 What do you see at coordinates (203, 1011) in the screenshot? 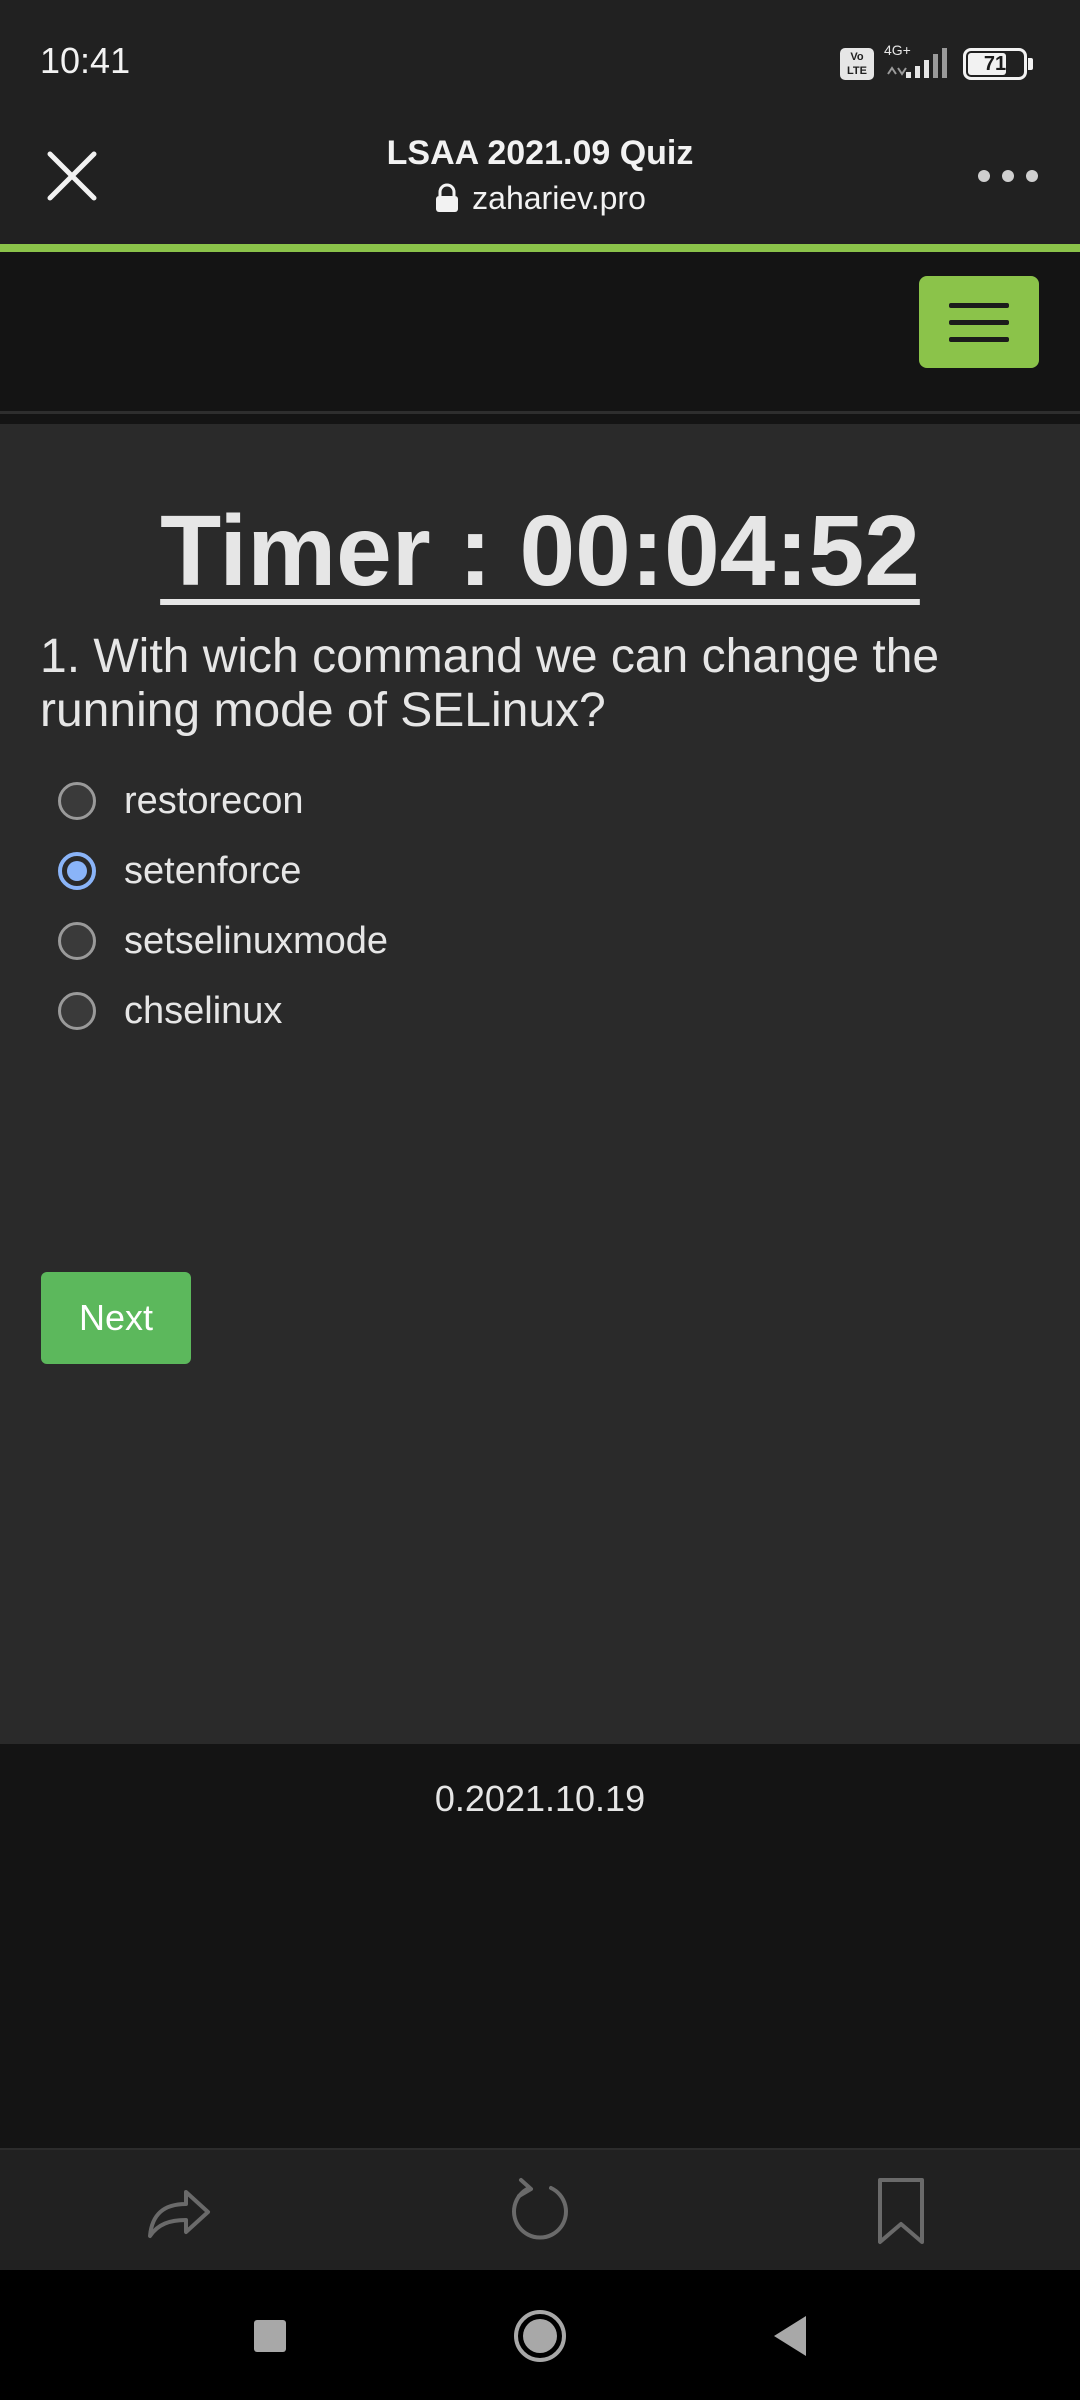
I see `answer-label: chselinux` at bounding box center [203, 1011].